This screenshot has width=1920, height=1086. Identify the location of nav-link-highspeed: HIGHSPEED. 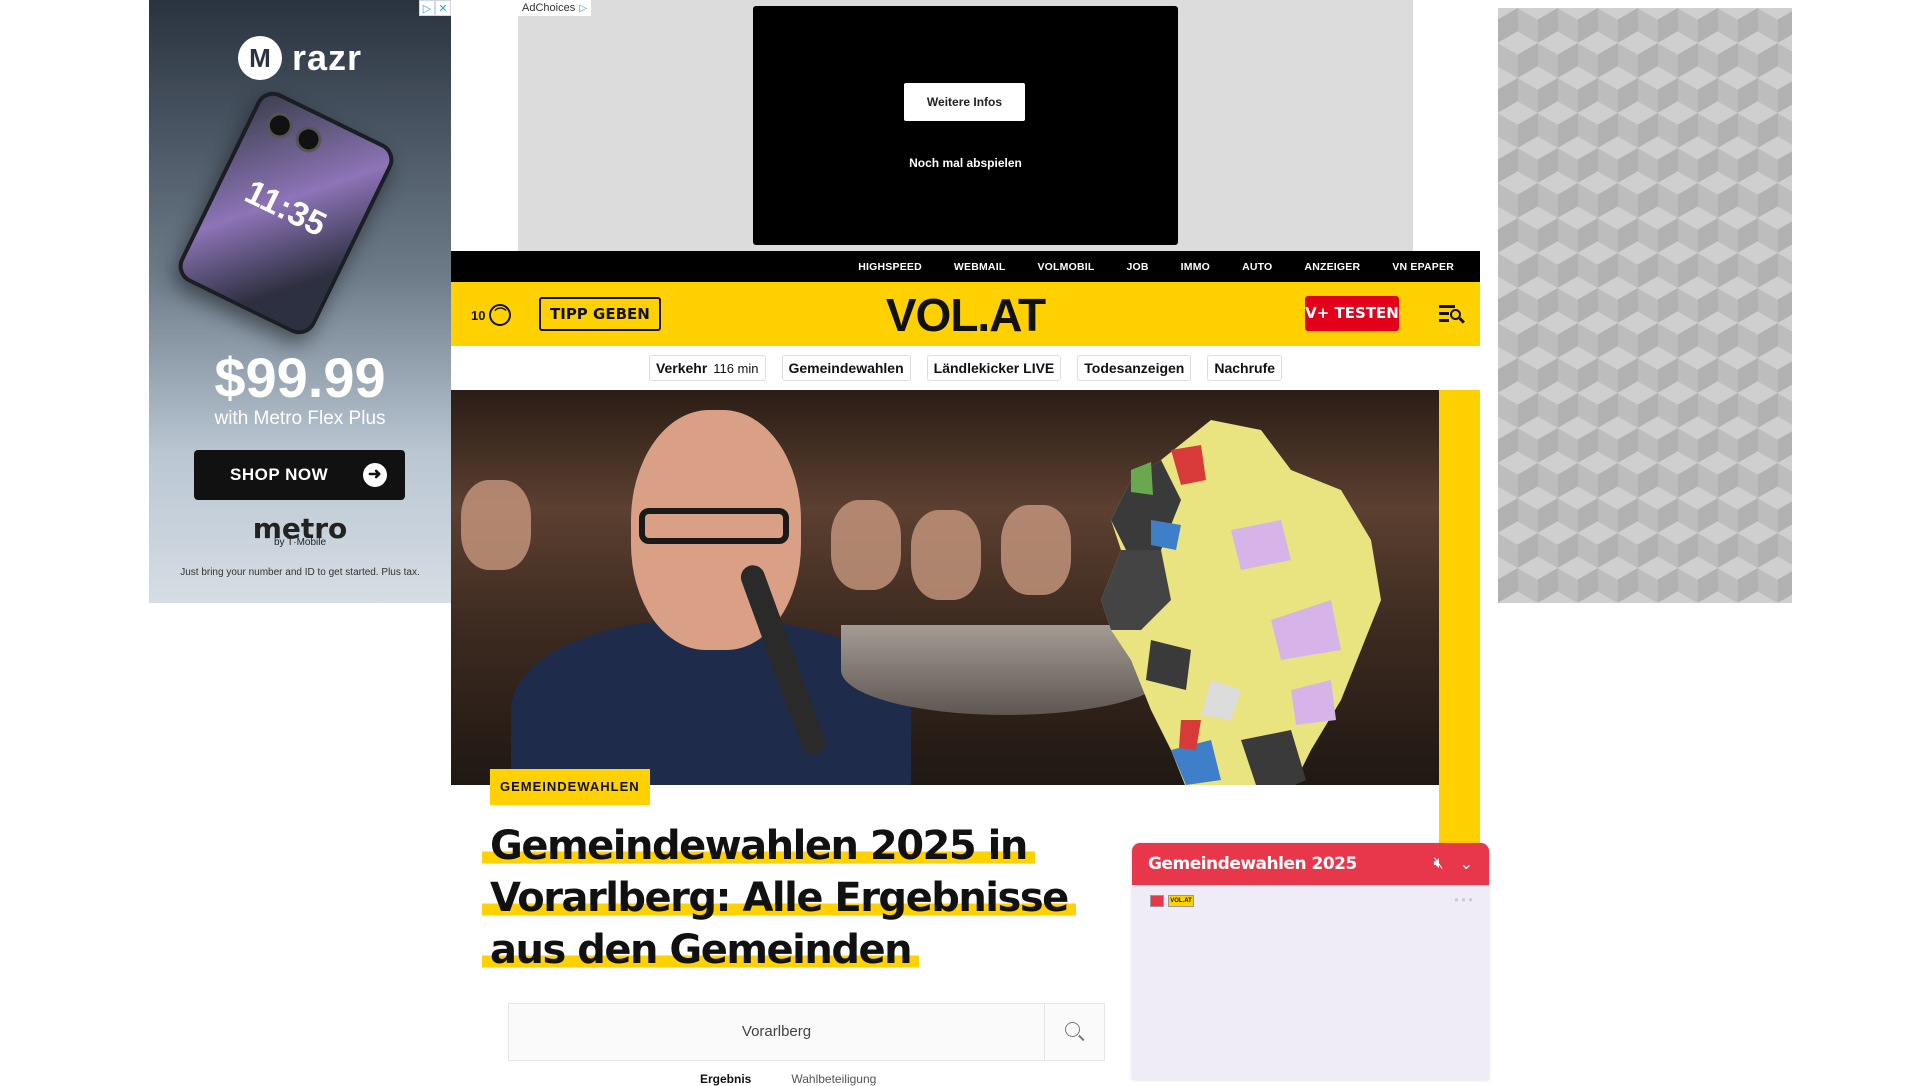
(890, 267).